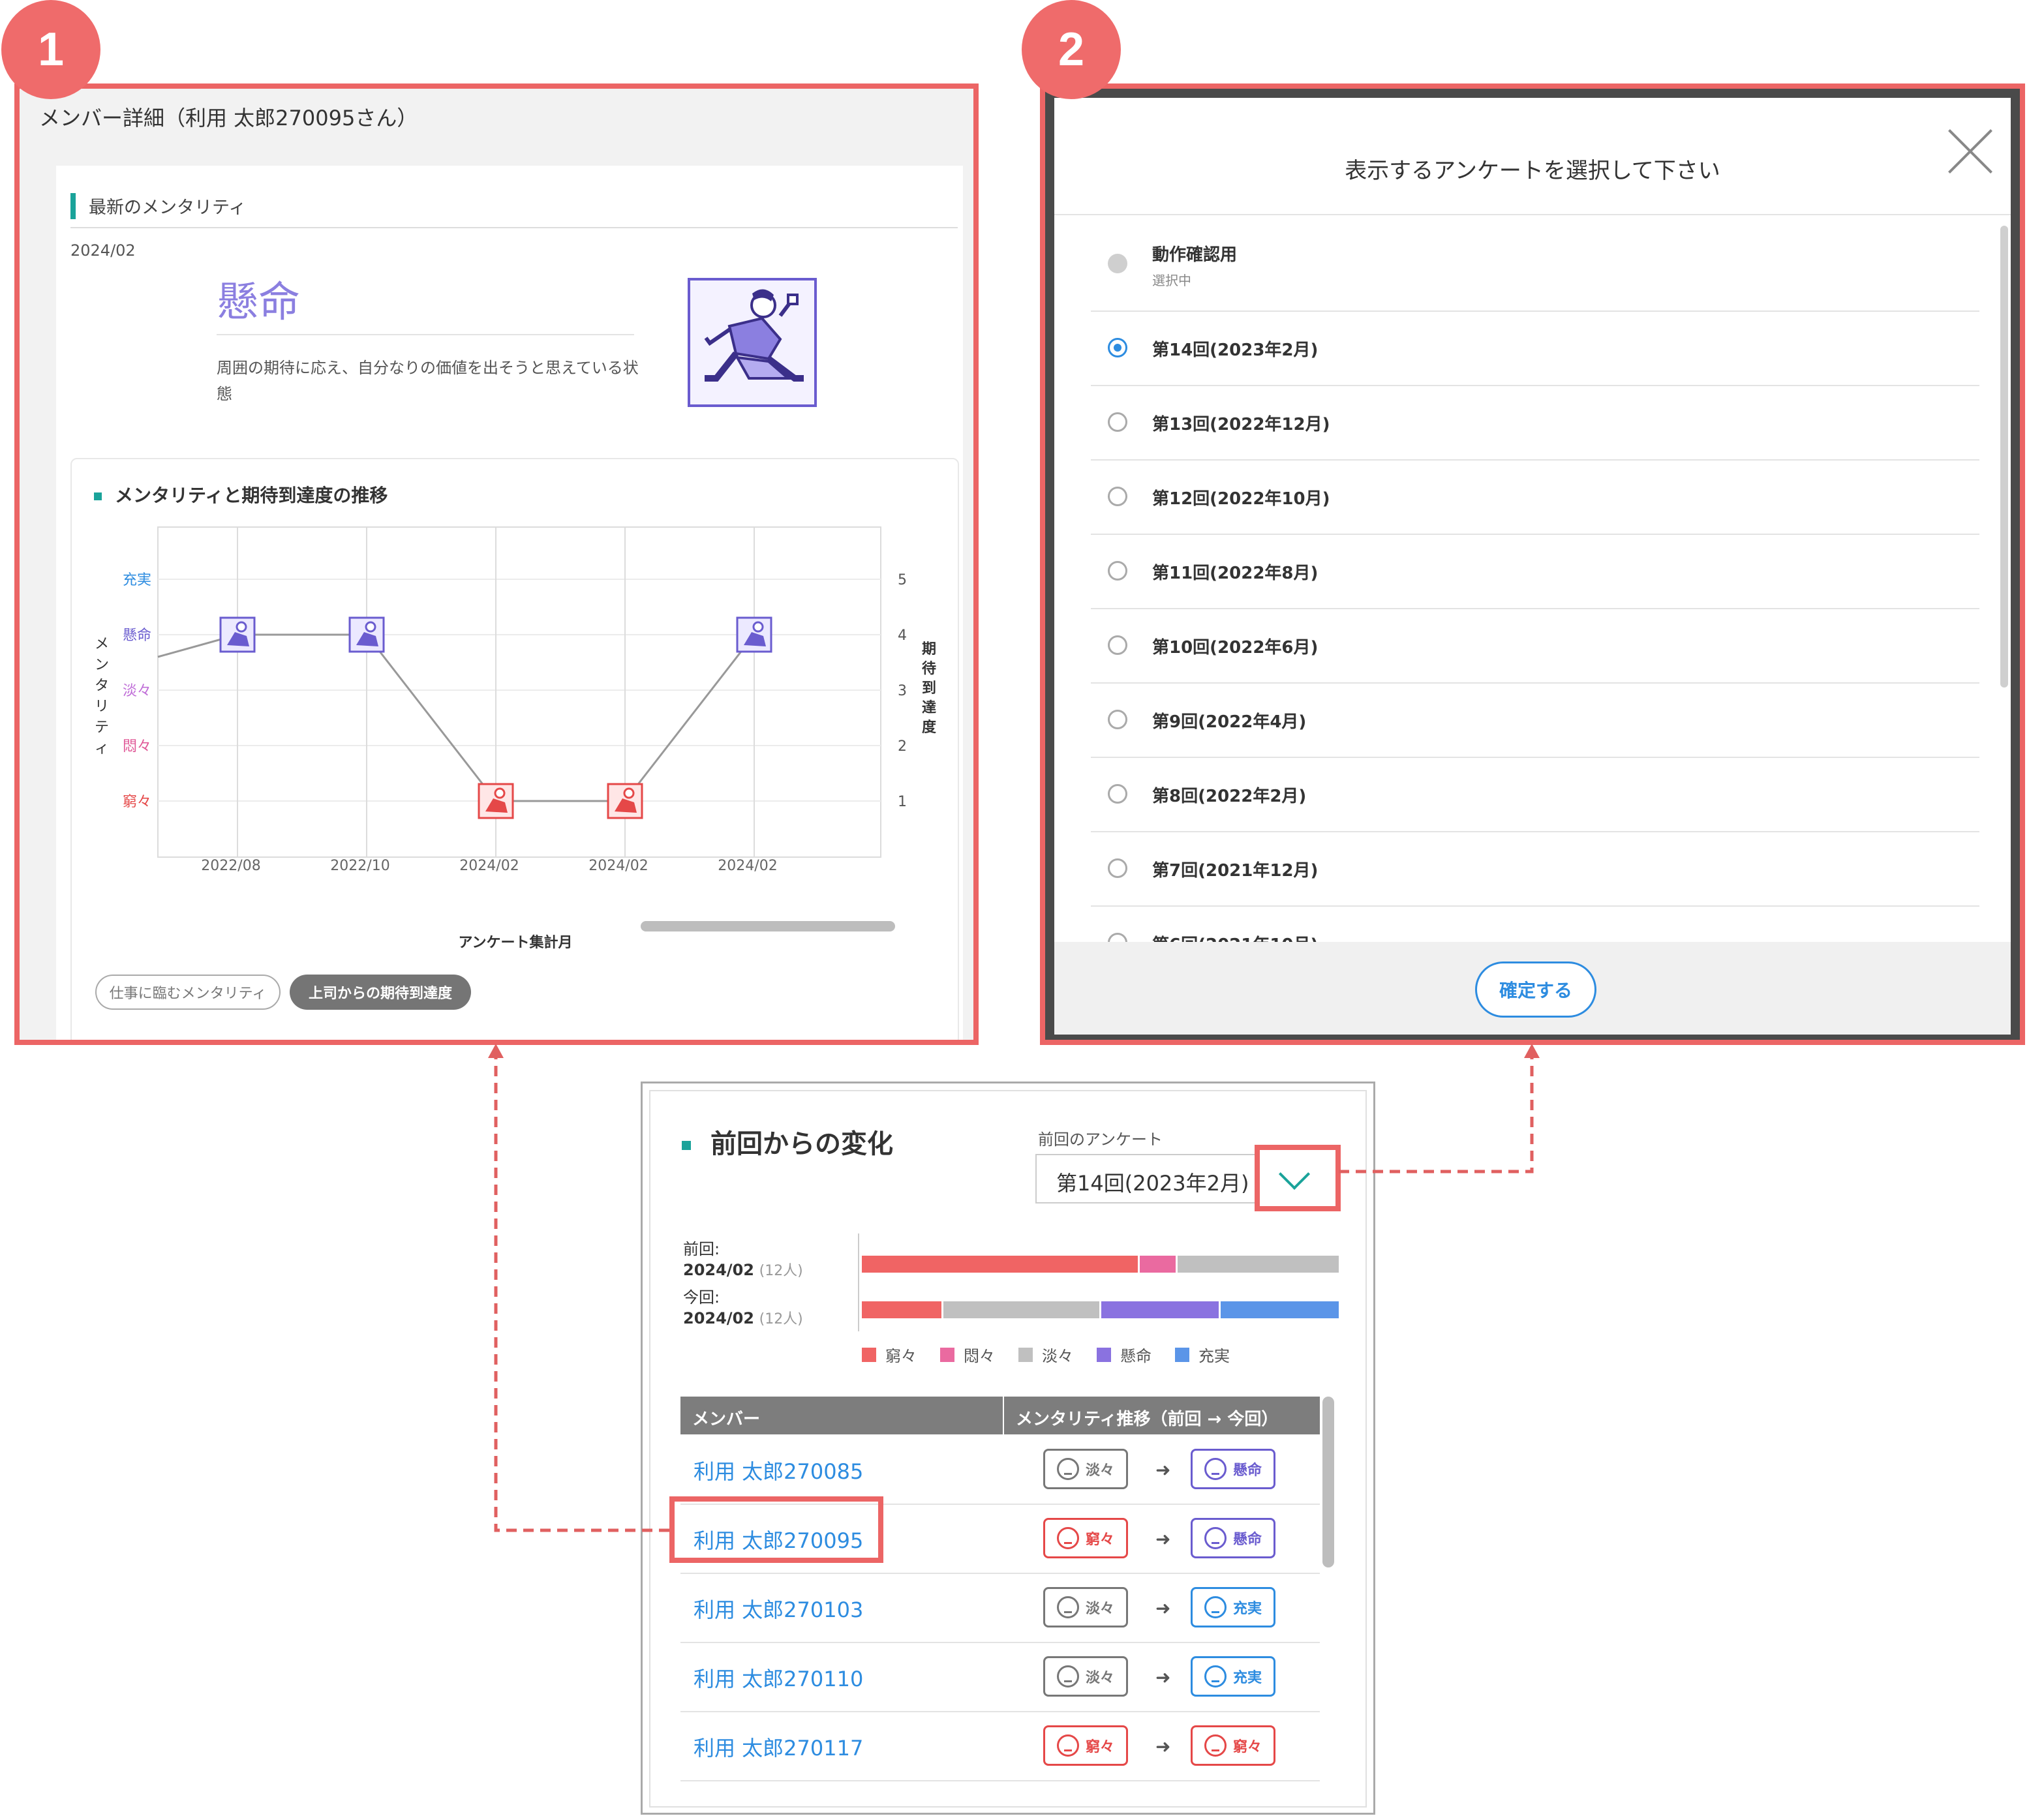  I want to click on step-badge-2: 2, so click(1071, 49).